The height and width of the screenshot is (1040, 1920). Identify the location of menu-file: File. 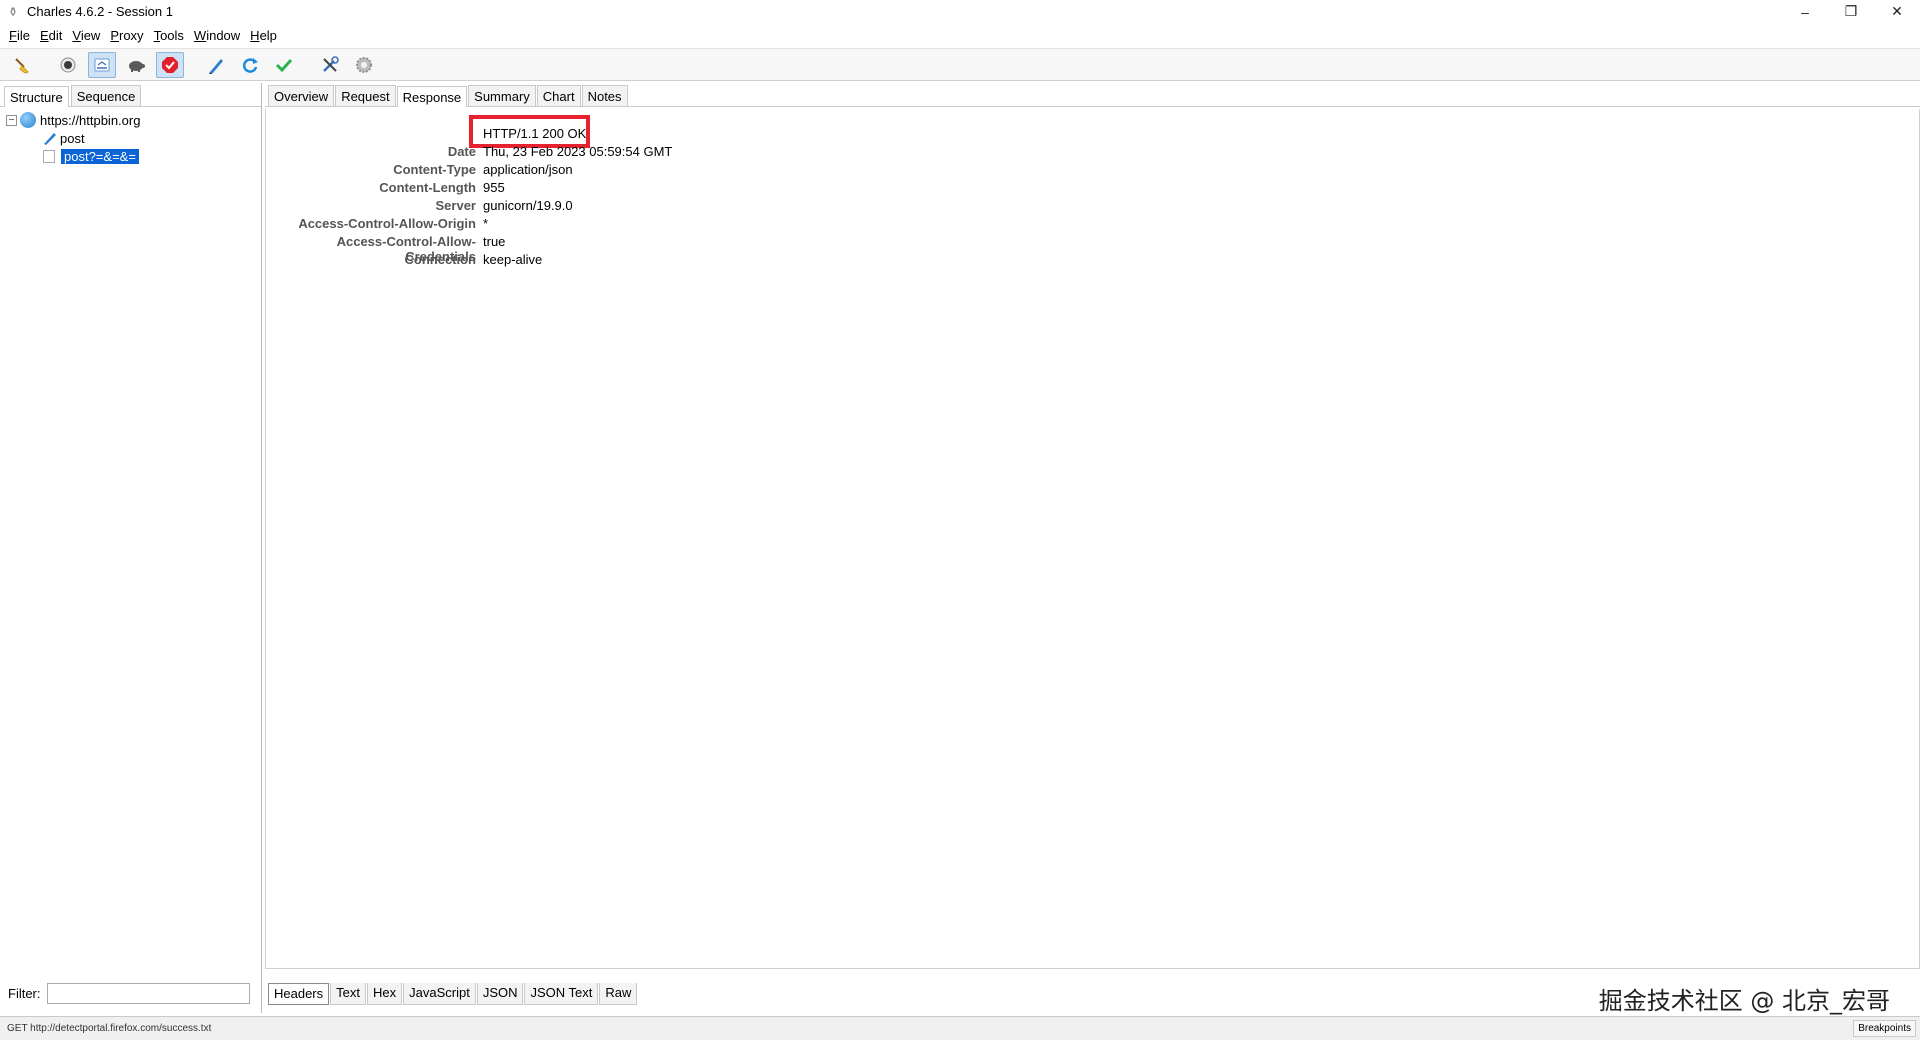
(19, 35).